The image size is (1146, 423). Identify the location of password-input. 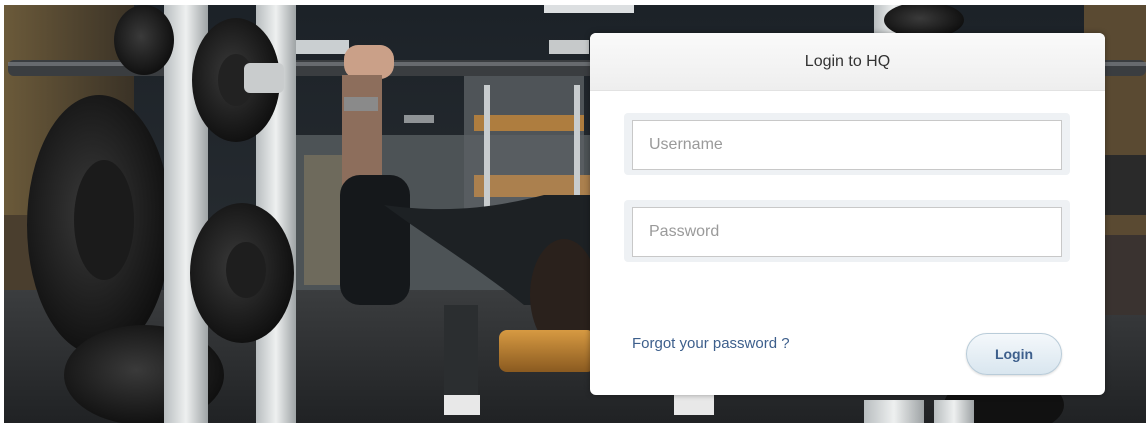
(847, 232).